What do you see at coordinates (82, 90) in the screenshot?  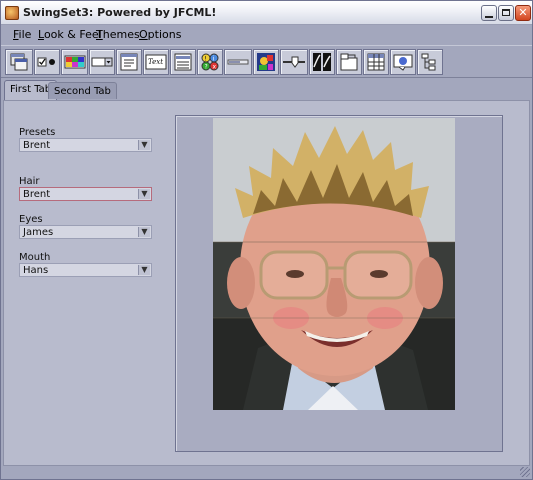 I see `tab-second: Second Tab` at bounding box center [82, 90].